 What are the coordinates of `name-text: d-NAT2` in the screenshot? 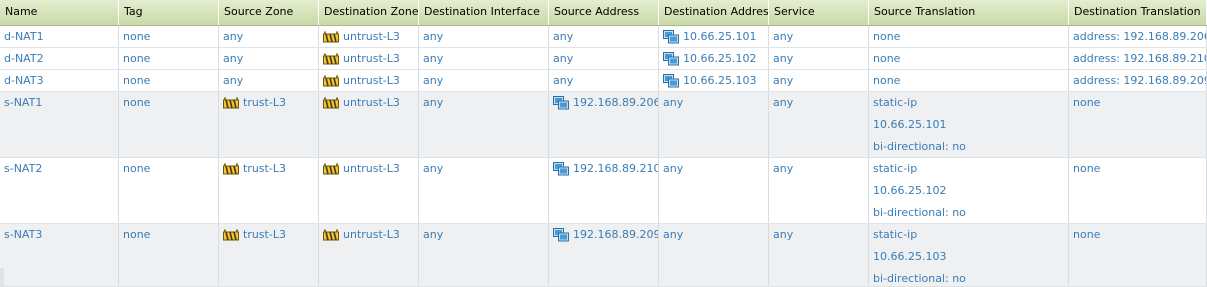 It's located at (24, 58).